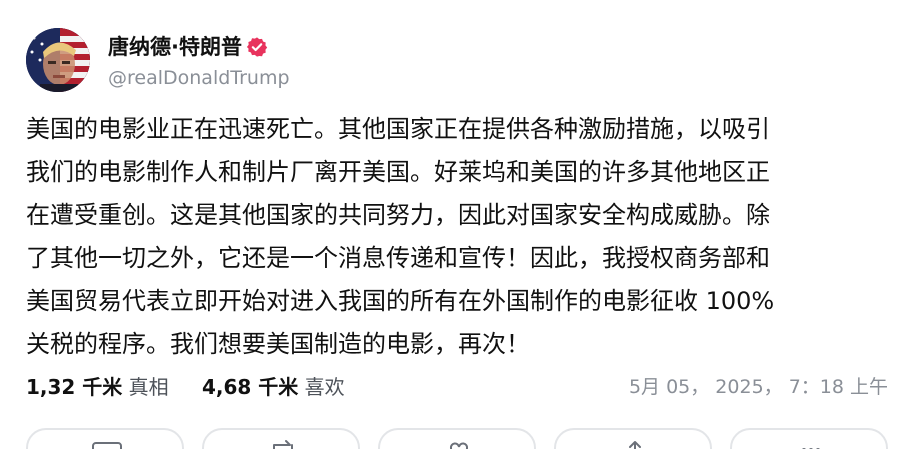 Image resolution: width=901 pixels, height=449 pixels. What do you see at coordinates (107, 445) in the screenshot?
I see `reply-icon` at bounding box center [107, 445].